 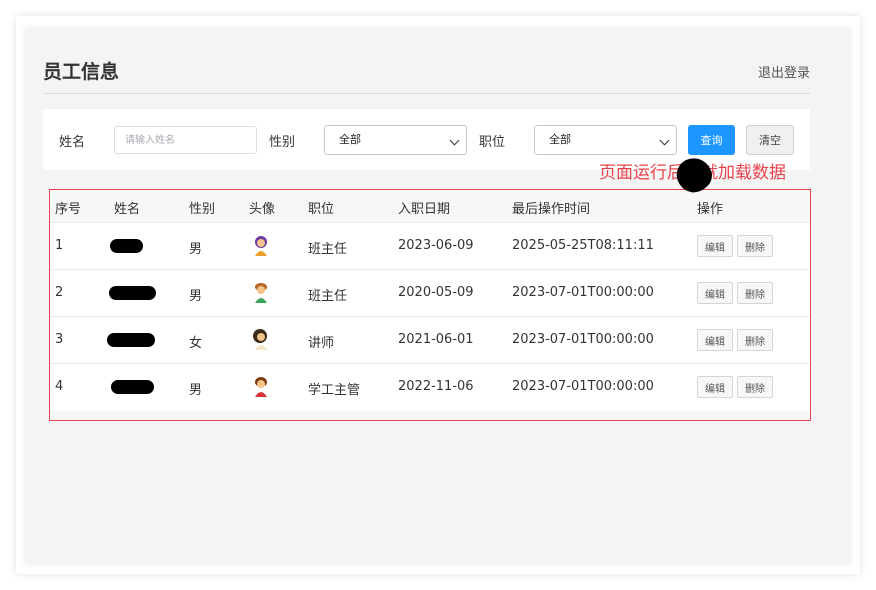 What do you see at coordinates (784, 71) in the screenshot?
I see `logout-link: 退出登录` at bounding box center [784, 71].